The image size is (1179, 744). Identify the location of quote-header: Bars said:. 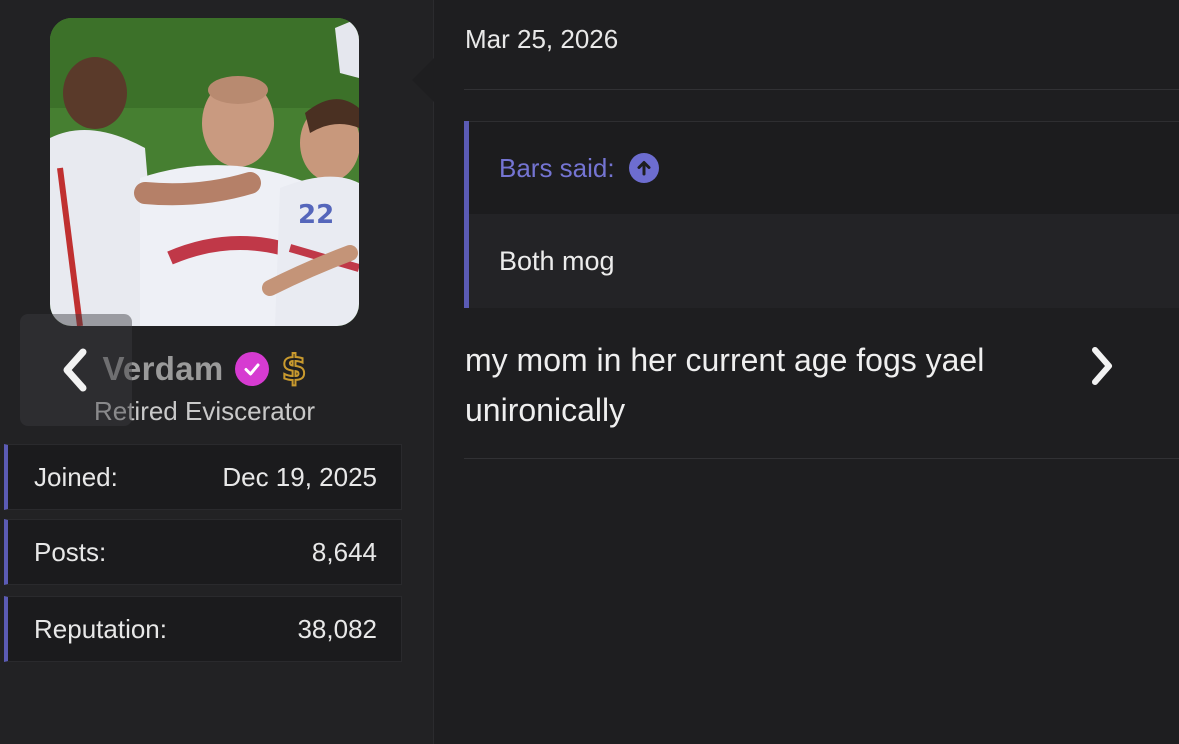
(824, 167).